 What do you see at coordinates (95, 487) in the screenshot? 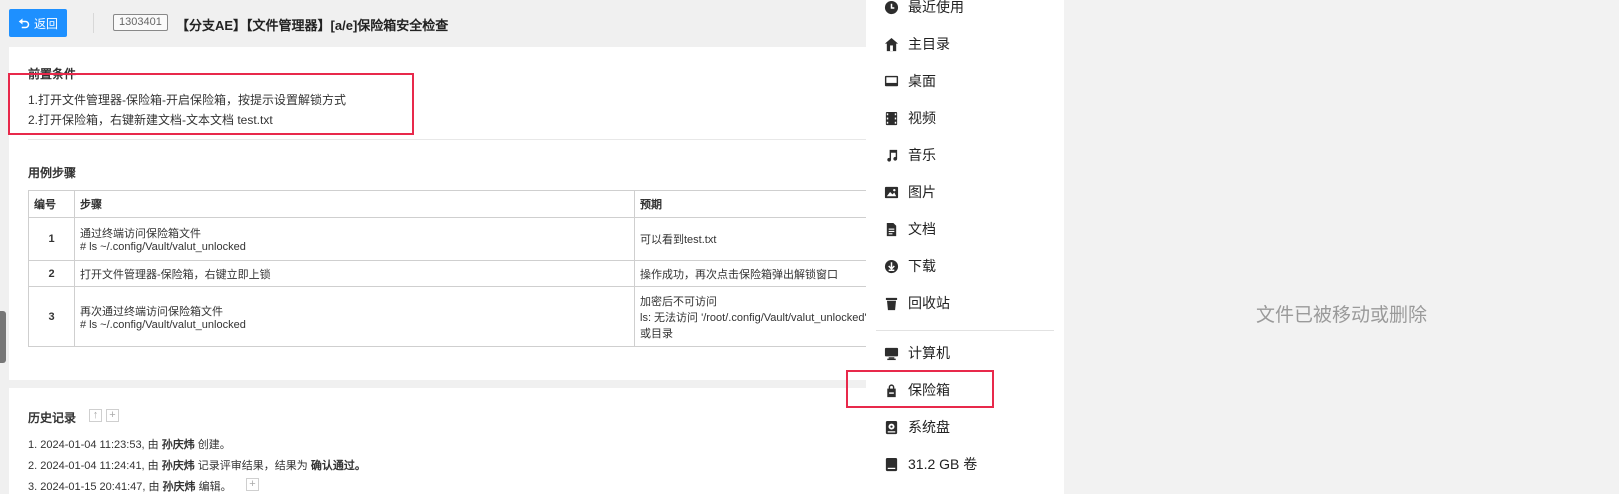
I see `history-entry-time: 3. 2024-01-15 20:41:47, 由` at bounding box center [95, 487].